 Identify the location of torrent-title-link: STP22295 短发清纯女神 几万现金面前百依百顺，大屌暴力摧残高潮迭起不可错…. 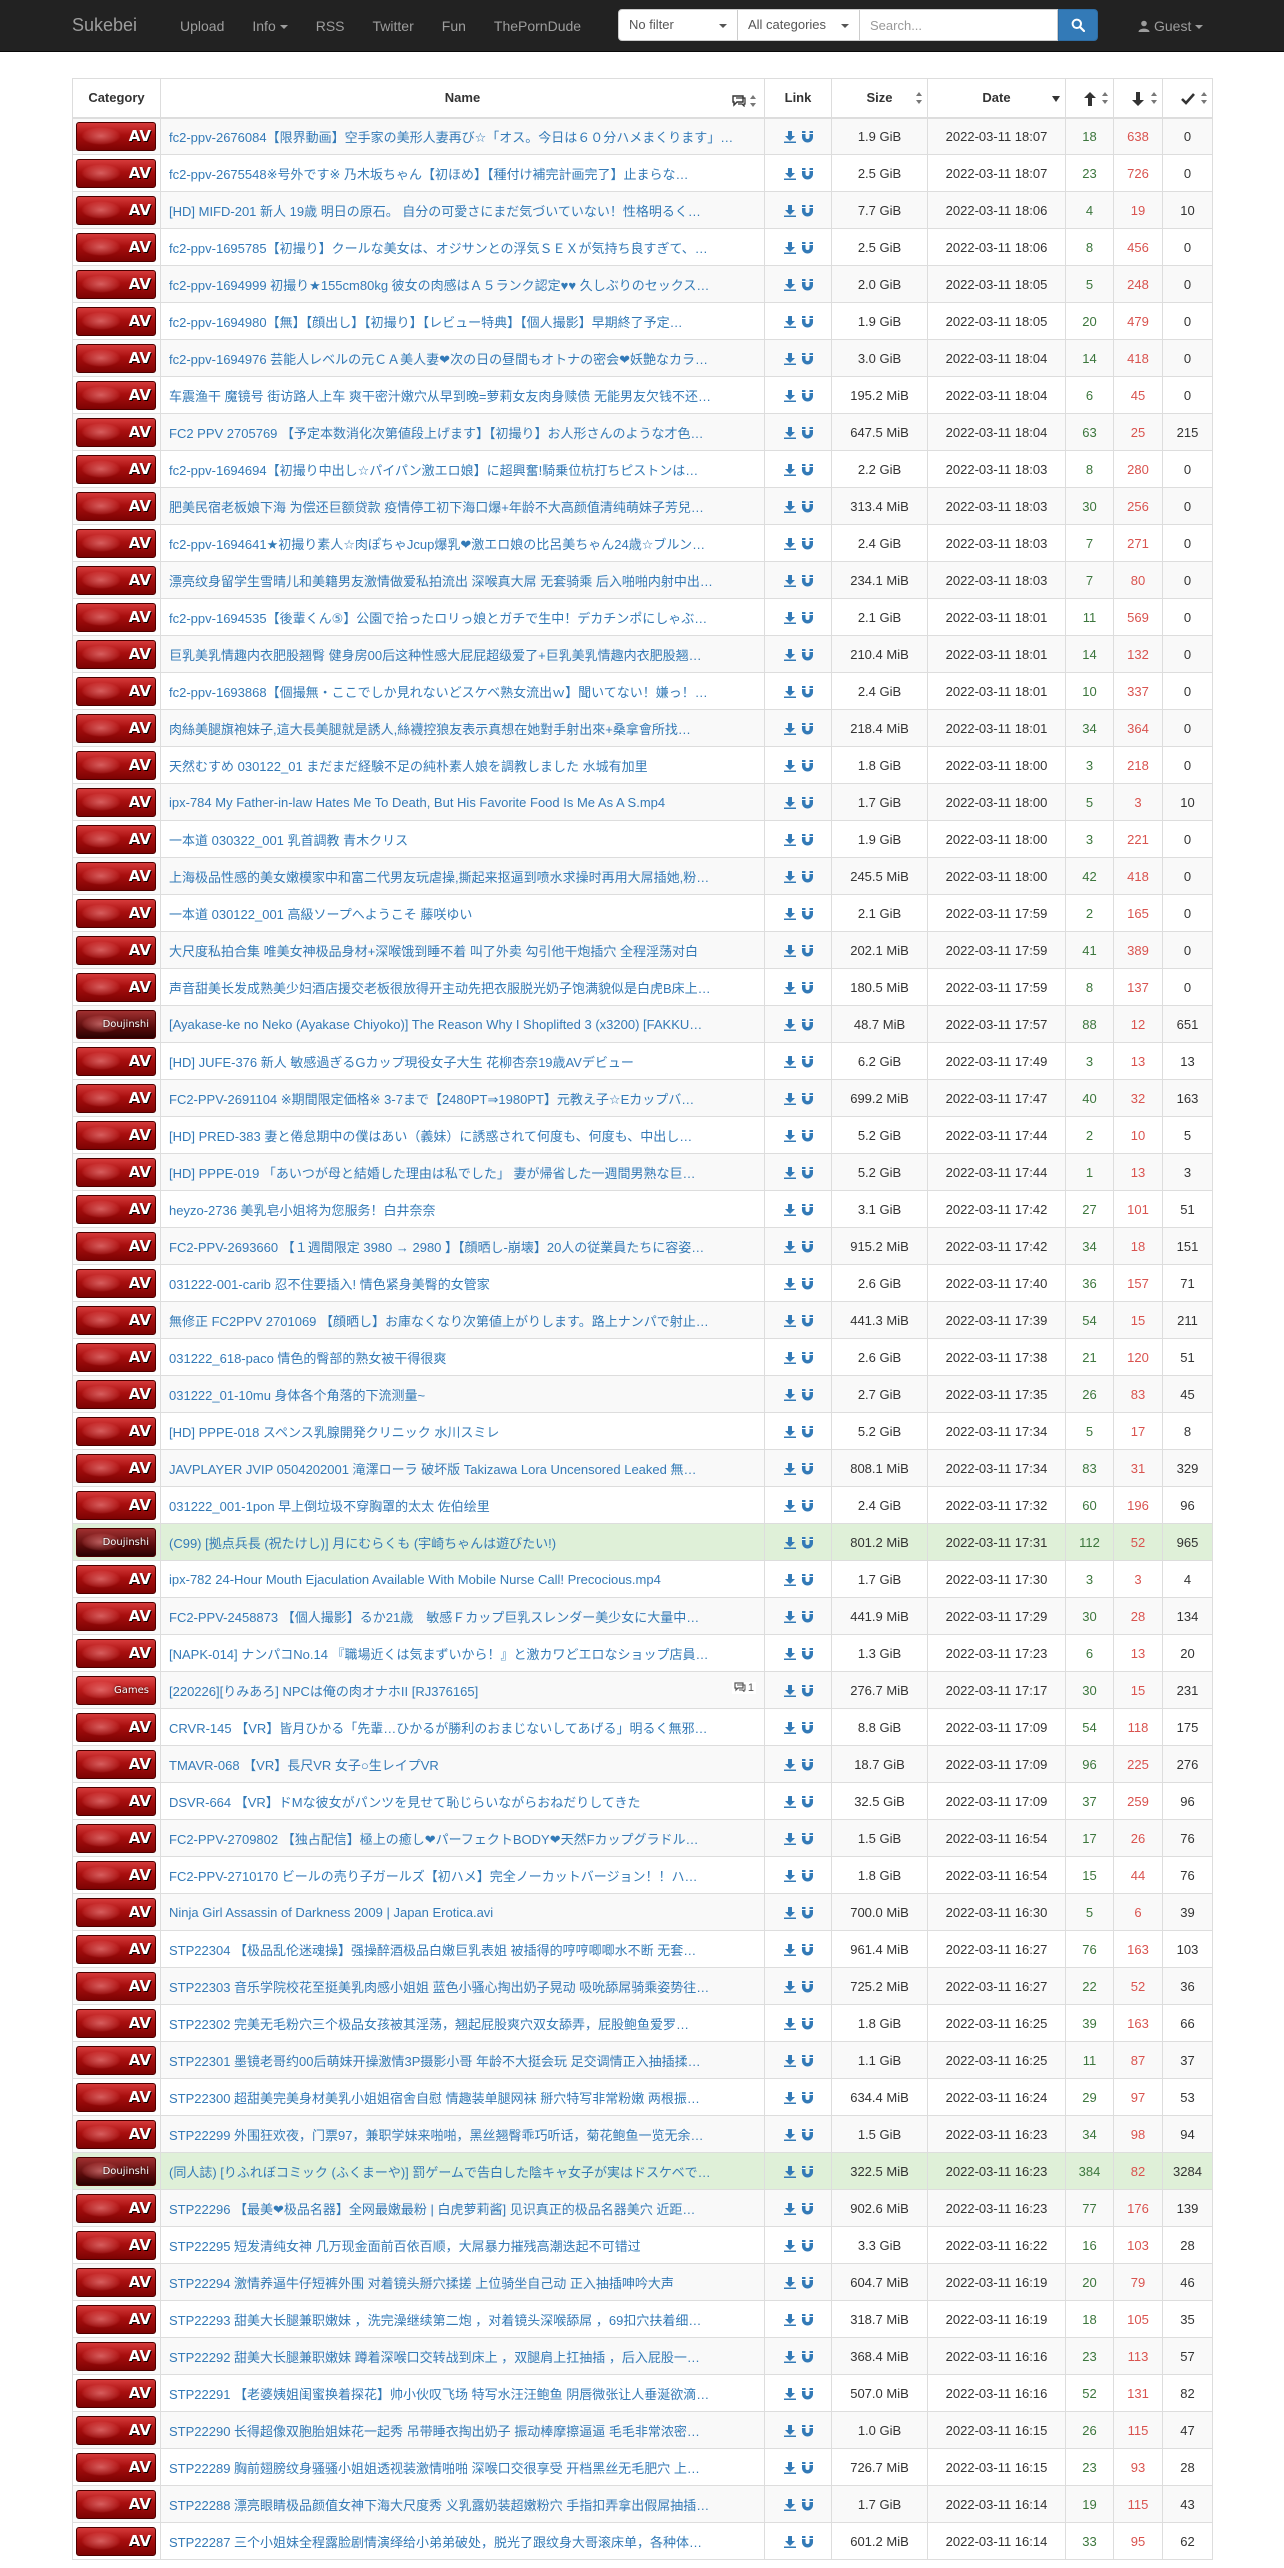
(462, 2245).